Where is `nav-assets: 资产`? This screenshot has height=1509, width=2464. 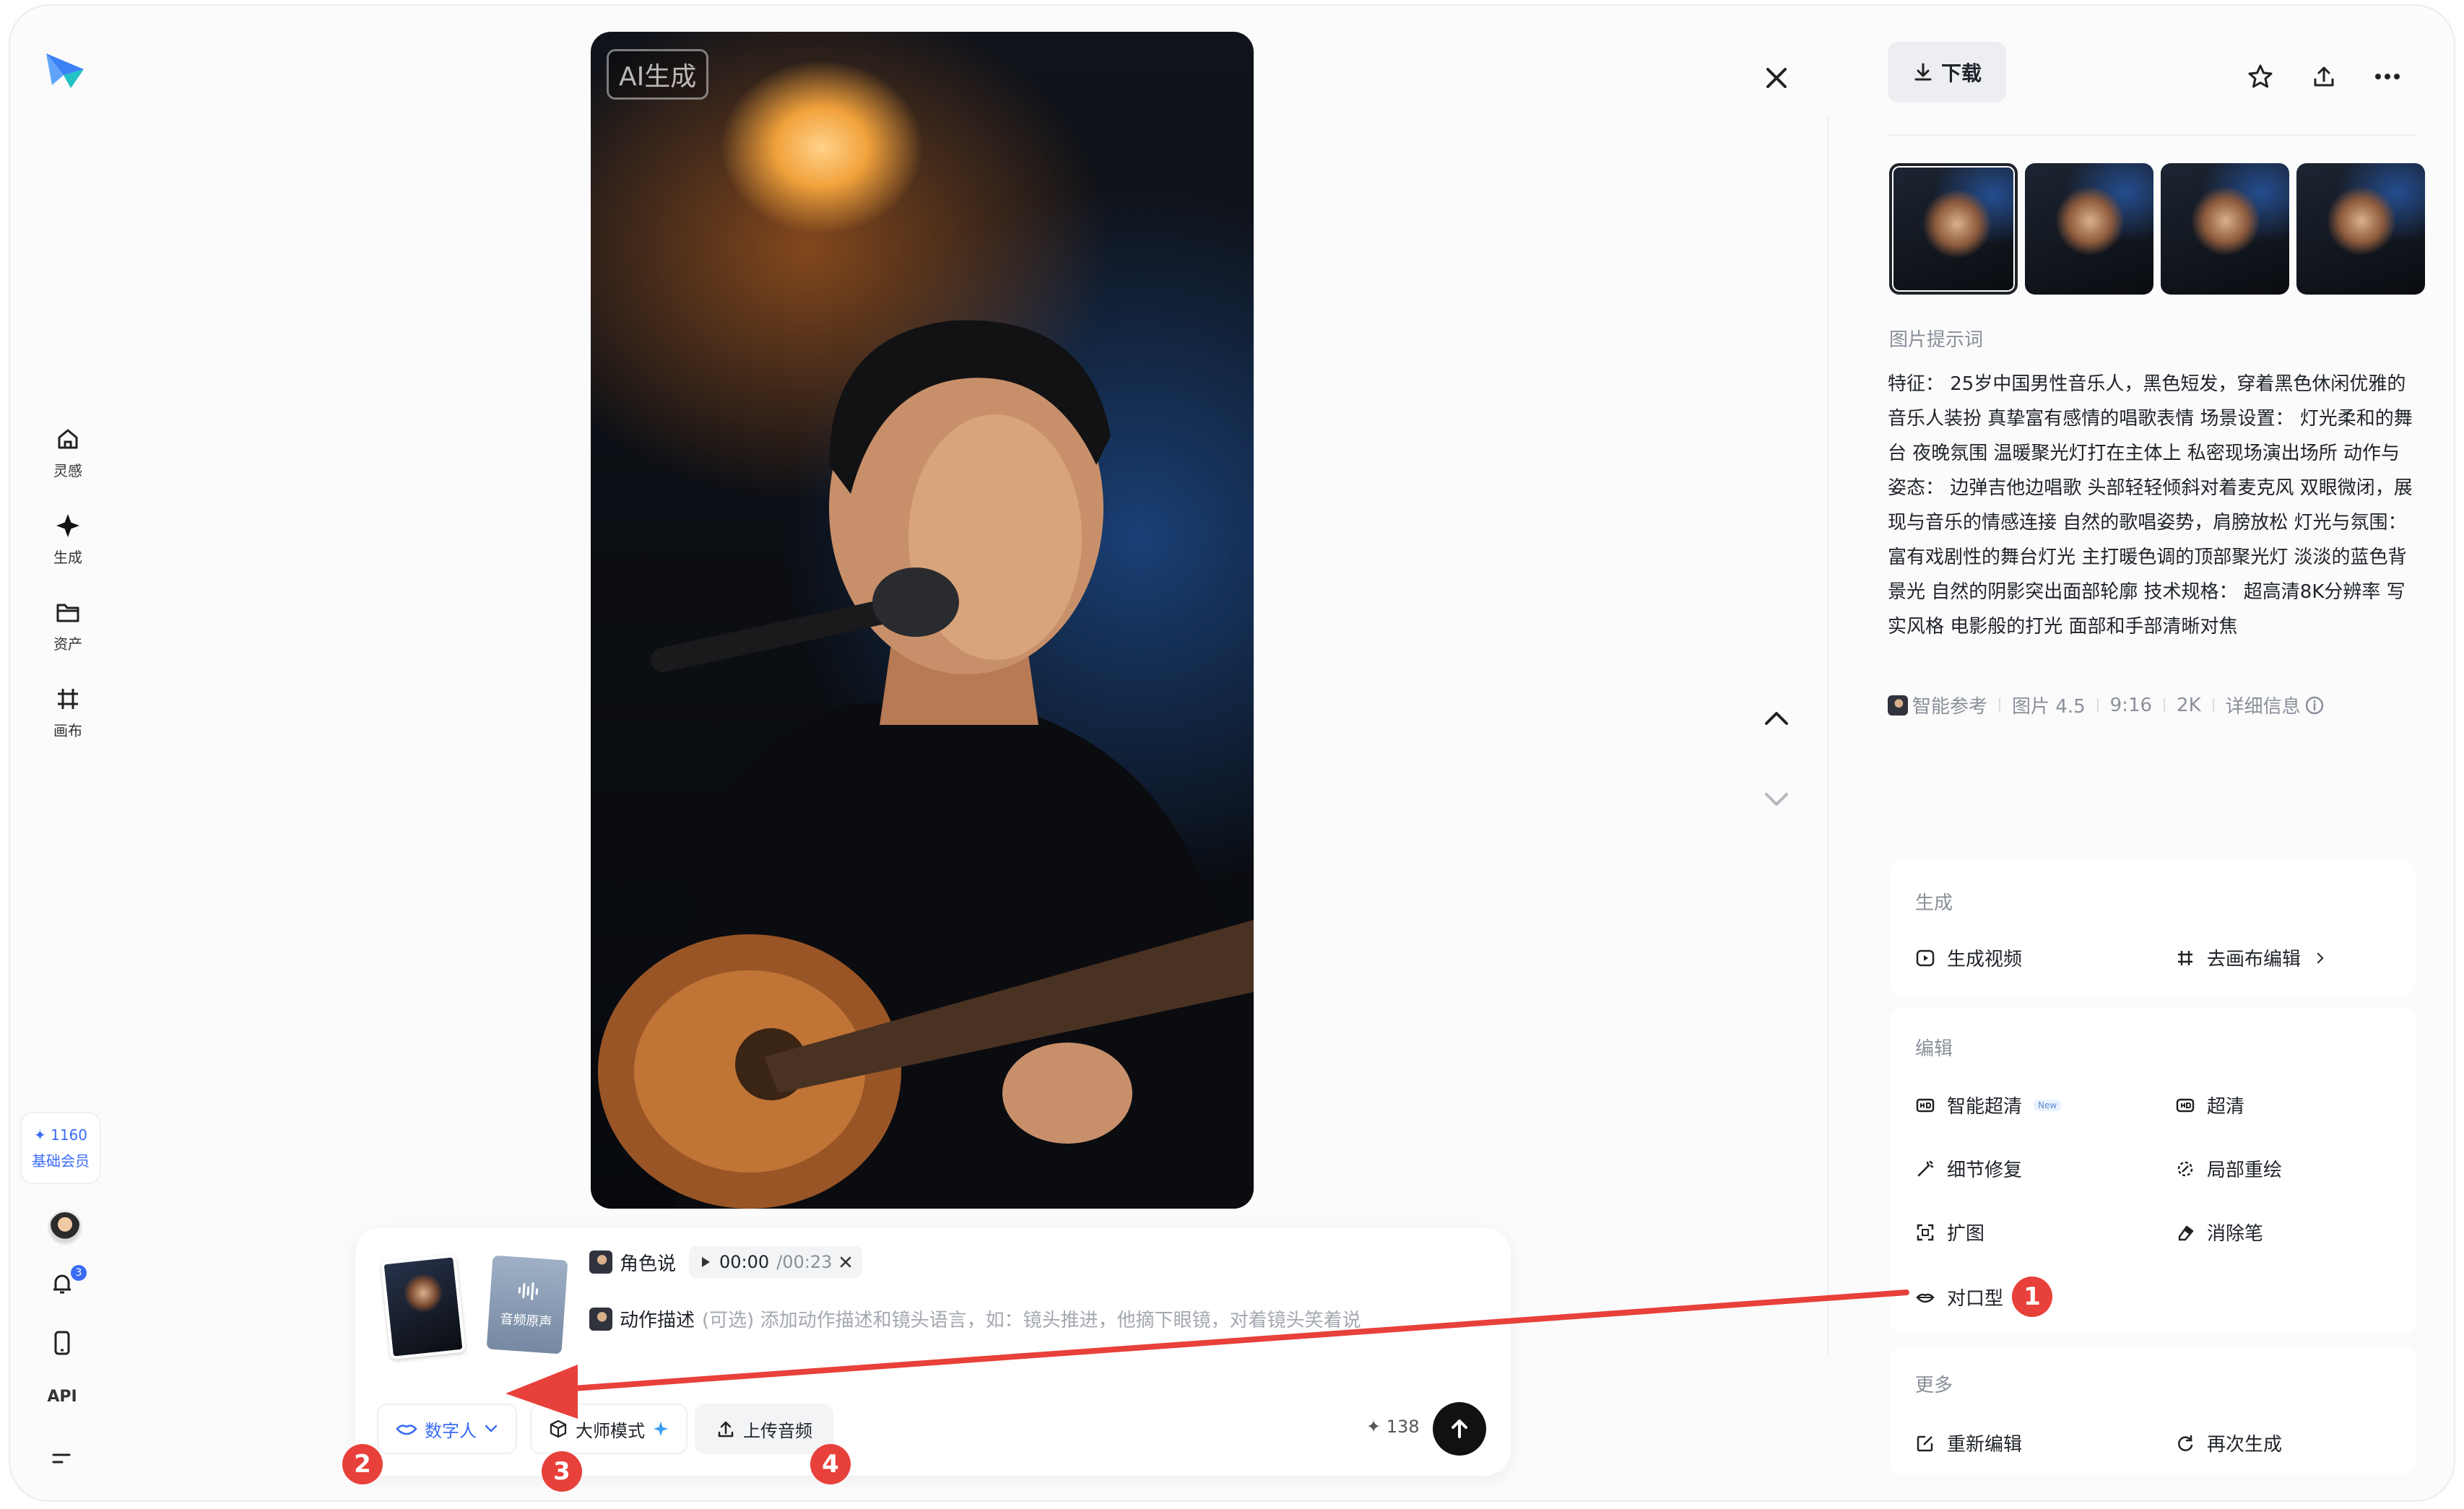 nav-assets: 资产 is located at coordinates (68, 634).